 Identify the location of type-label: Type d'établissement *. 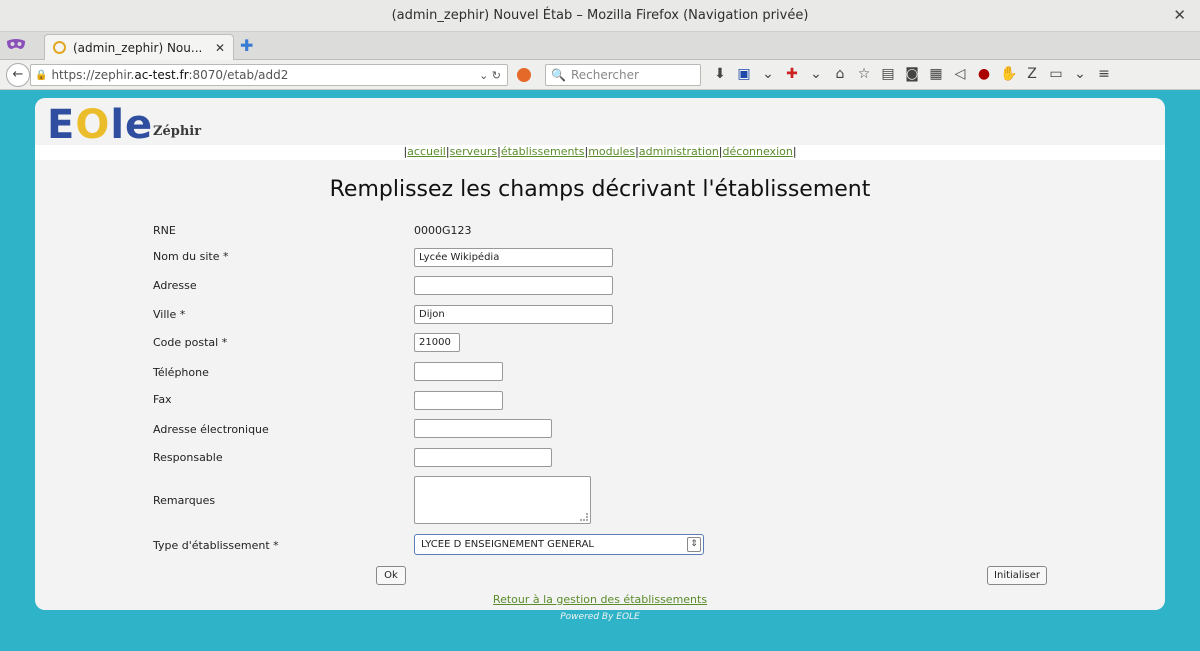
(216, 545).